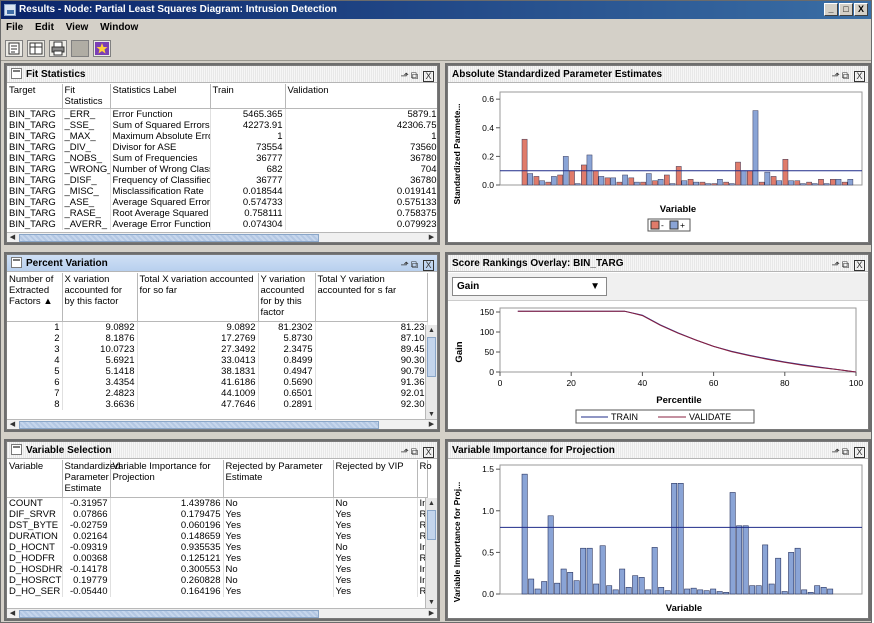  What do you see at coordinates (35, 479) in the screenshot?
I see `column-header: Variable` at bounding box center [35, 479].